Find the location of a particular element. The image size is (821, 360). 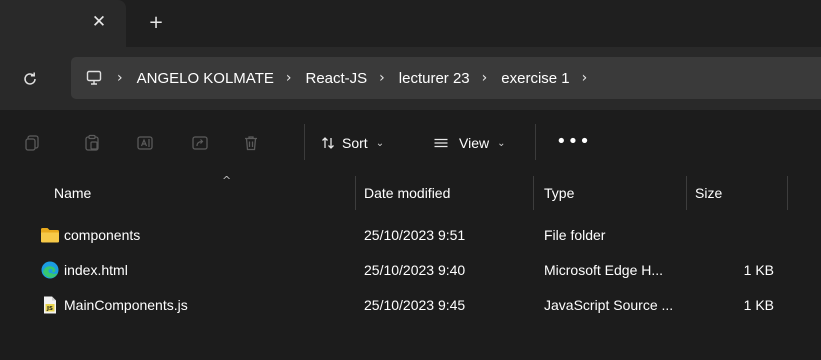

view-label: View is located at coordinates (474, 143).